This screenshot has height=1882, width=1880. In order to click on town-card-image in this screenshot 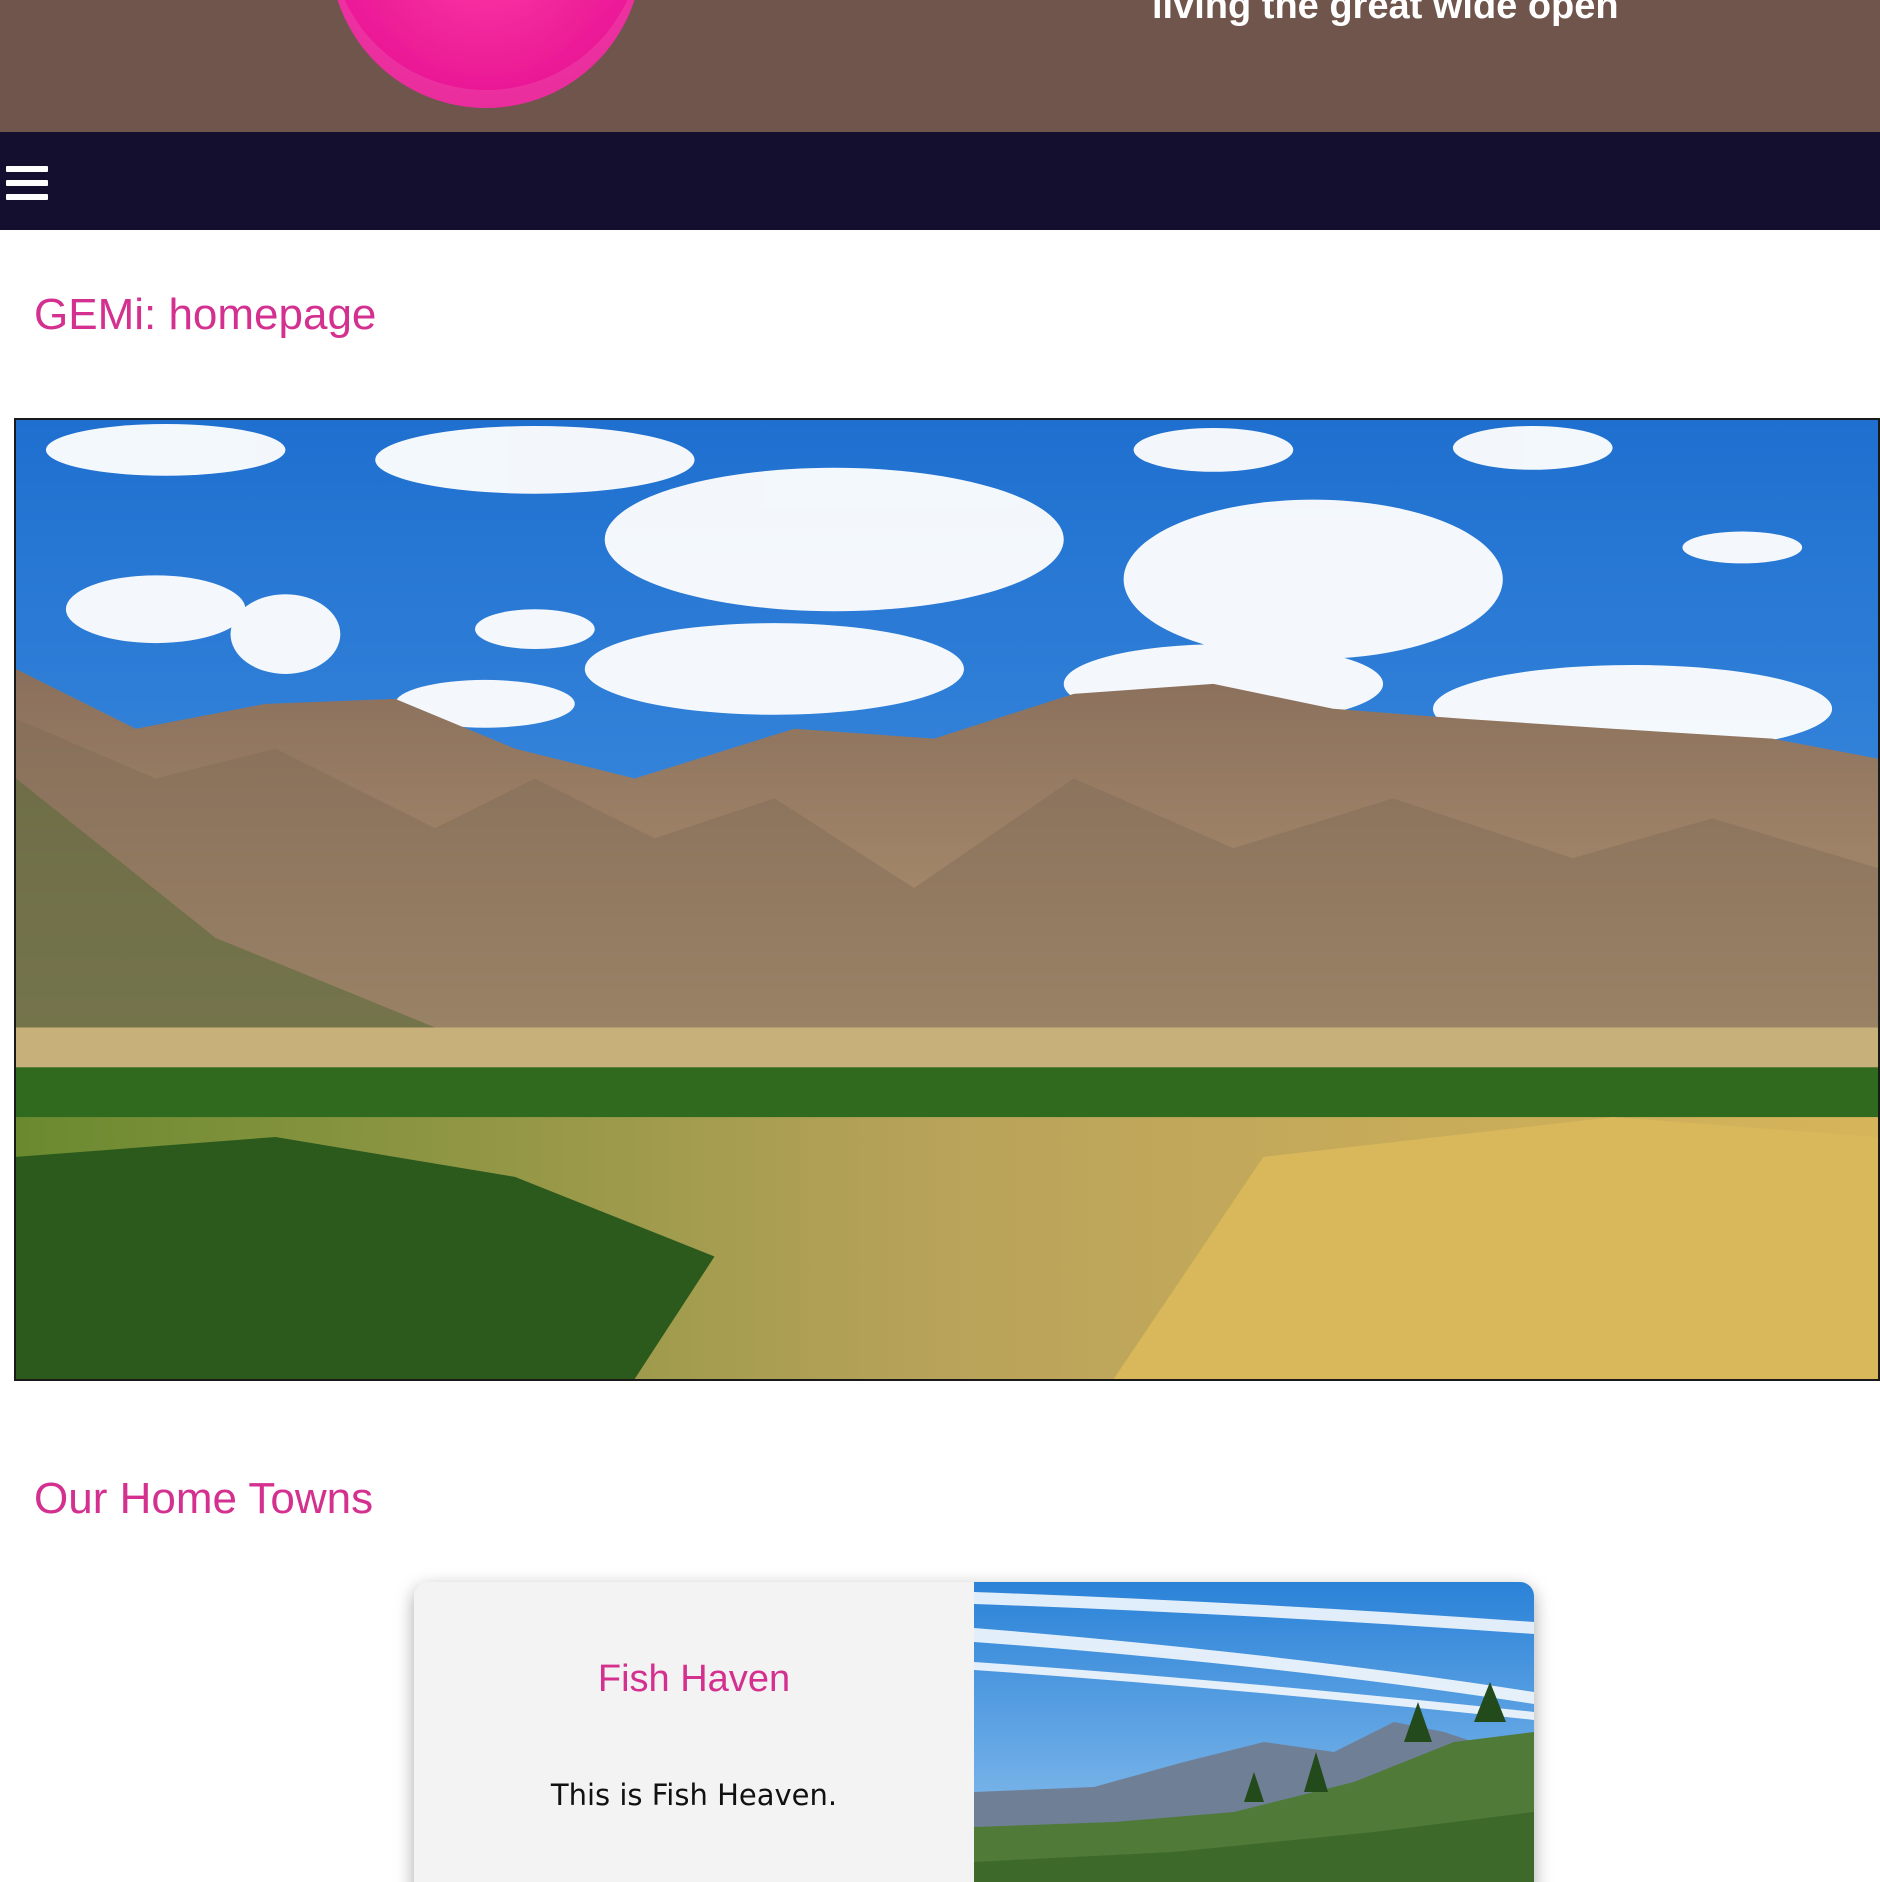, I will do `click(1254, 1732)`.